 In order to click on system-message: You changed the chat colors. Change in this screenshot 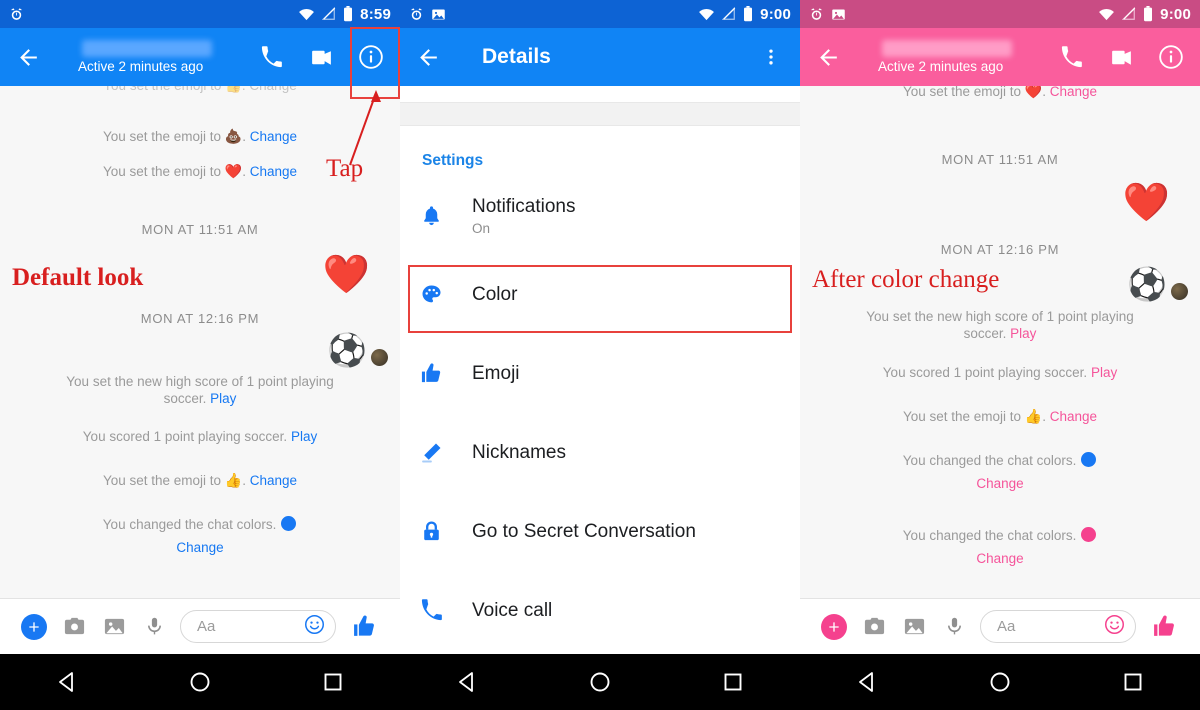, I will do `click(200, 539)`.